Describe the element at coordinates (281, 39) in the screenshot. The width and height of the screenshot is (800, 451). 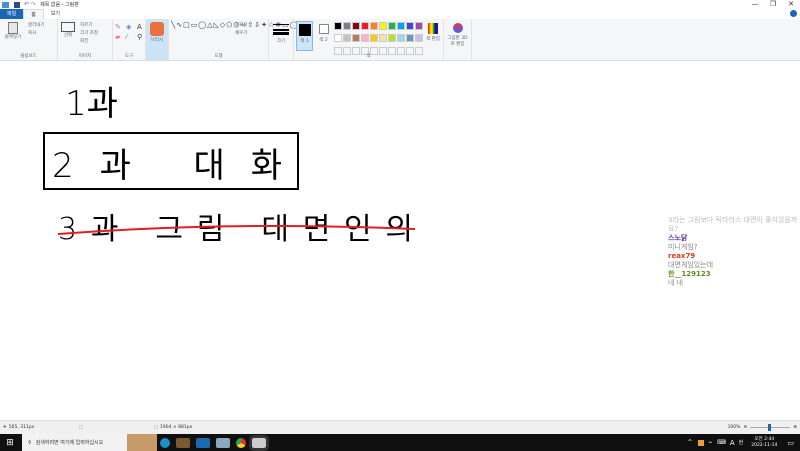
I see `size-button: 크기` at that location.